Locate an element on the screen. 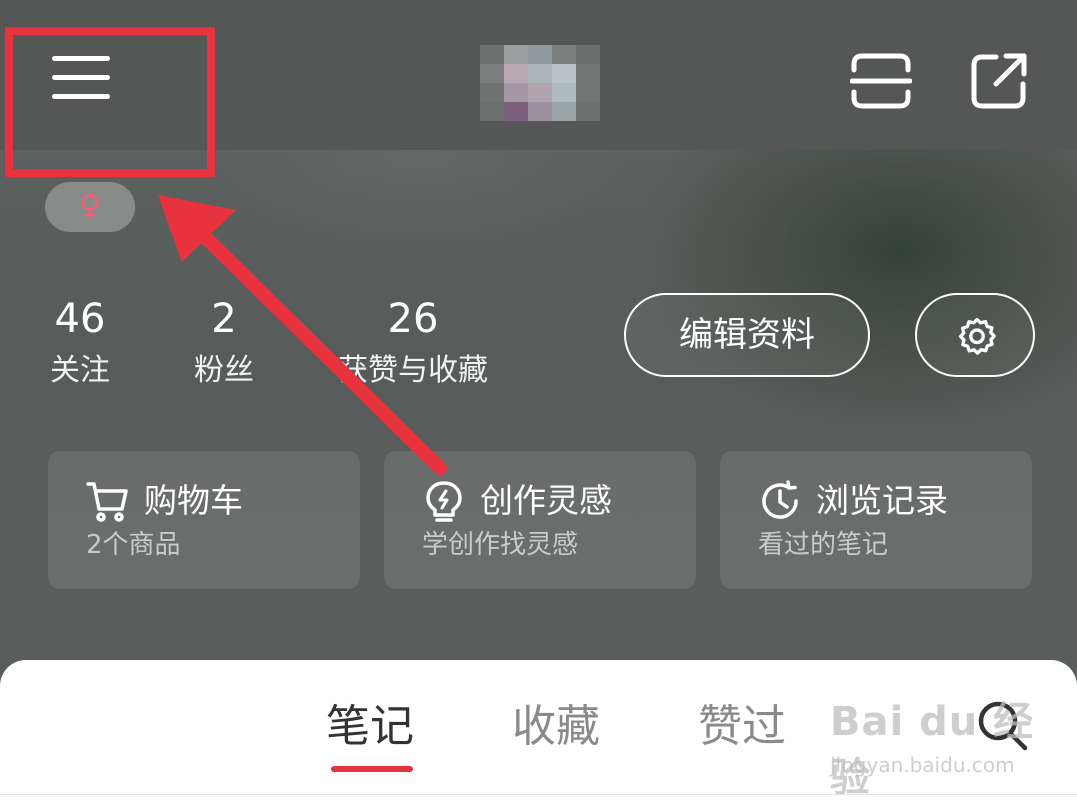 This screenshot has height=807, width=1077. card-shopping-cart: 购物车 2个商品 is located at coordinates (204, 520).